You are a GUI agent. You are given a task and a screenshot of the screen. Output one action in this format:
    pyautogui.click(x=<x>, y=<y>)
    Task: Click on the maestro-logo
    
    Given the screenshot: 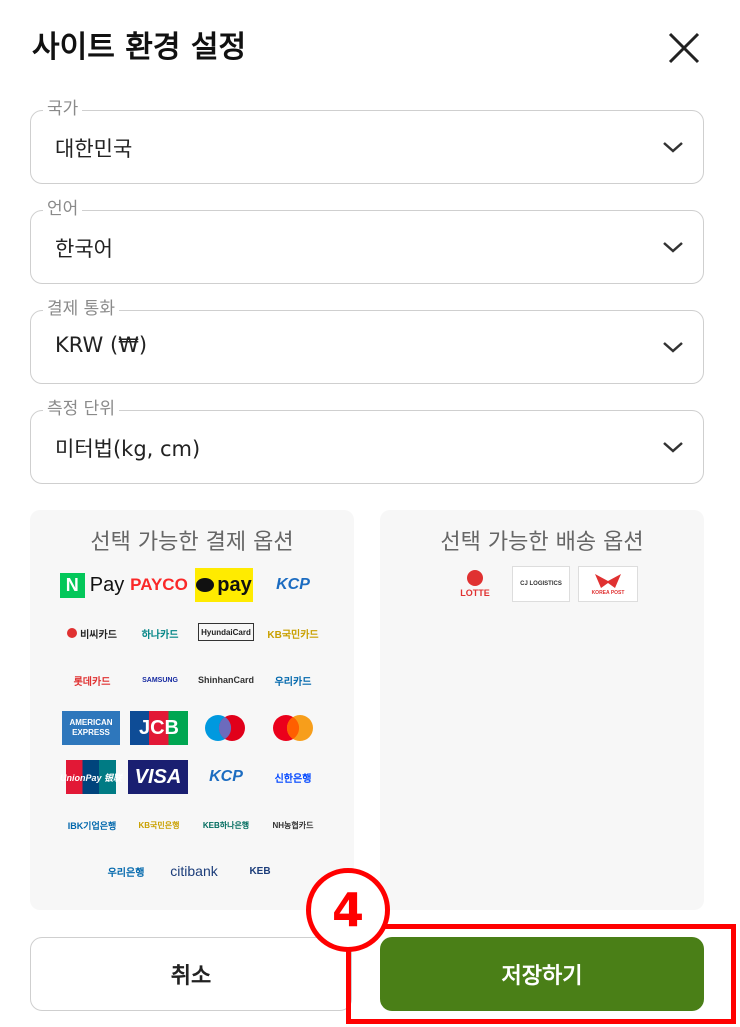 What is the action you would take?
    pyautogui.click(x=225, y=728)
    